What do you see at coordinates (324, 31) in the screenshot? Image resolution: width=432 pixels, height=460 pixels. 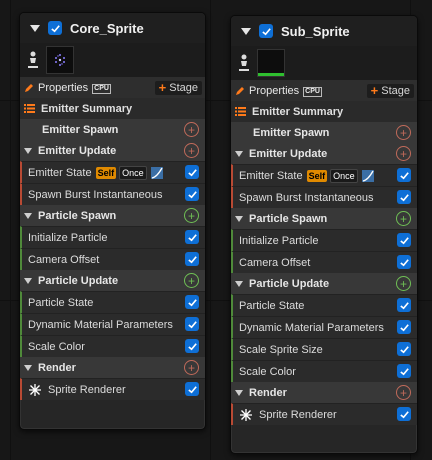 I see `emitter-header: Sub_Sprite` at bounding box center [324, 31].